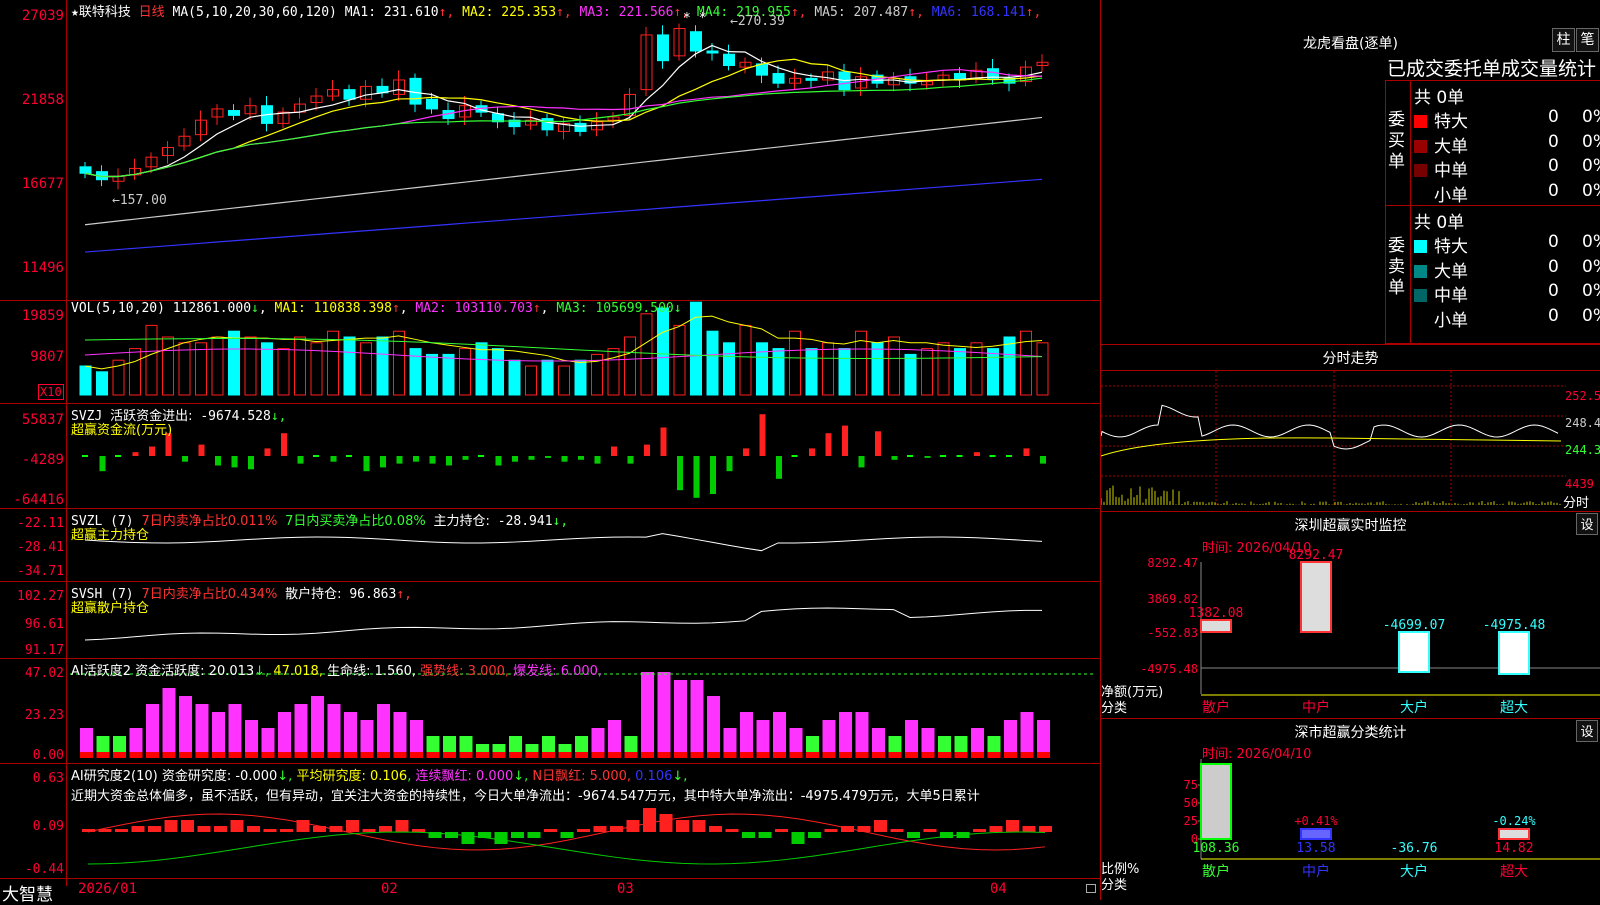 This screenshot has width=1600, height=905. Describe the element at coordinates (32, 420) in the screenshot. I see `svzj-y-label: 55837` at that location.